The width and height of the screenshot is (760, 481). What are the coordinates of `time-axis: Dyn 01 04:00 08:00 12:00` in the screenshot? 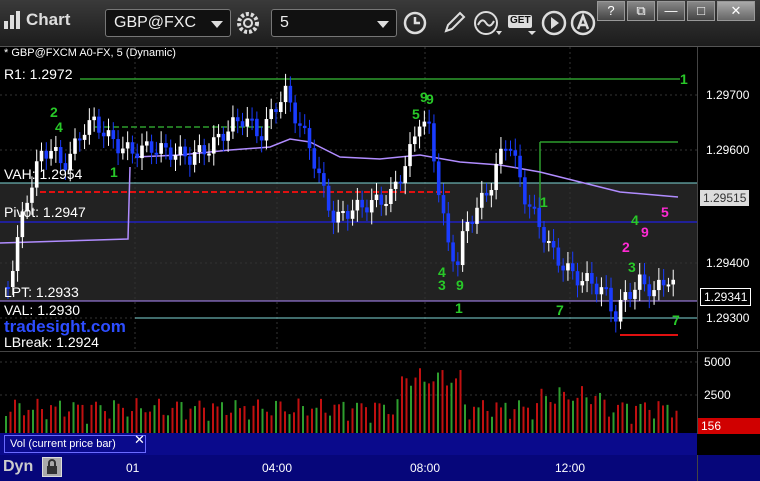 It's located at (380, 468).